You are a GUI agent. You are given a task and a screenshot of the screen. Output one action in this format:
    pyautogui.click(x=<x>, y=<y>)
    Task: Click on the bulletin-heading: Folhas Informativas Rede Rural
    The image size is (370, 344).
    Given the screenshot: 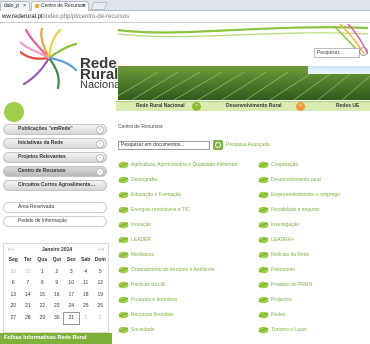 What is the action you would take?
    pyautogui.click(x=56, y=338)
    